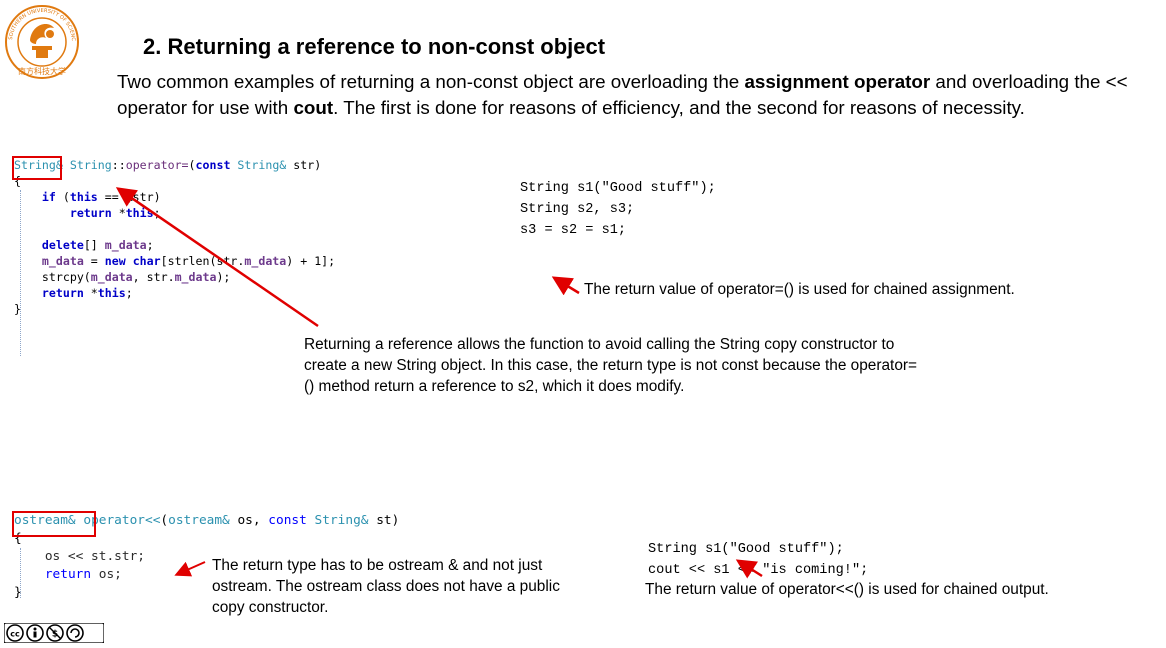 The image size is (1166, 648). Describe the element at coordinates (17, 181) in the screenshot. I see `code-line: {` at that location.